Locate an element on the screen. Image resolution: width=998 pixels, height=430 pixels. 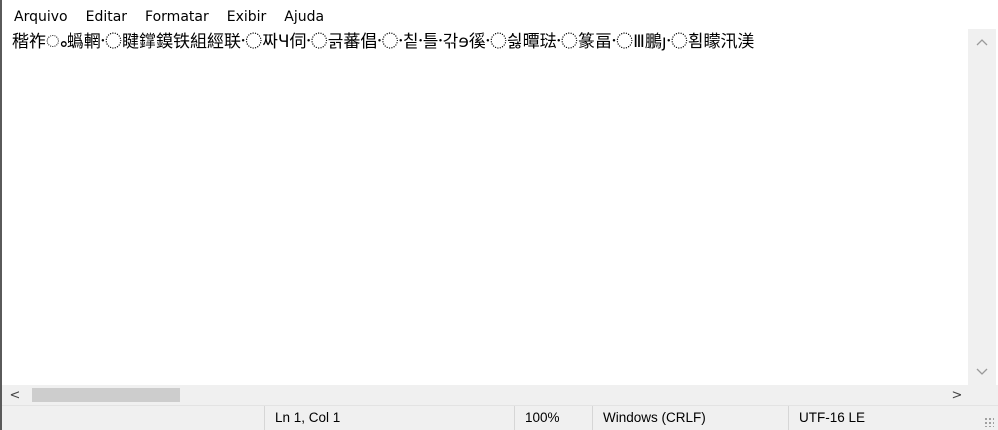
status-zoom: 100% is located at coordinates (553, 418).